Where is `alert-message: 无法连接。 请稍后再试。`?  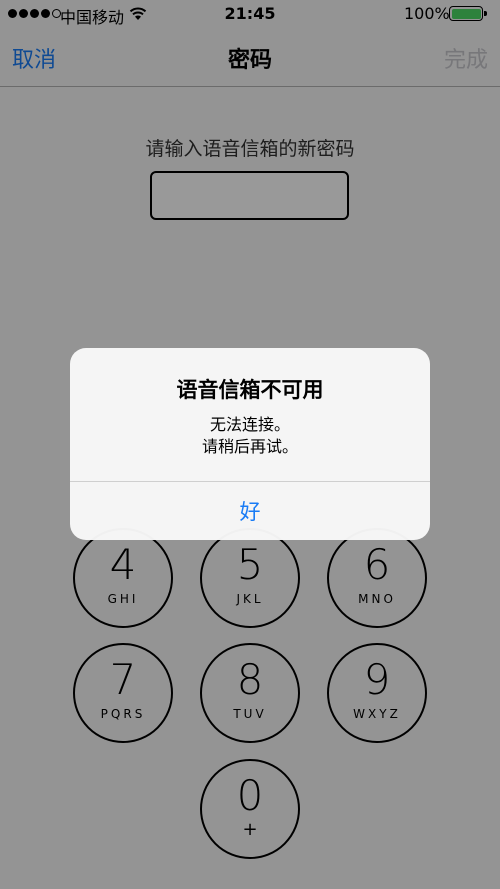
alert-message: 无法连接。 请稍后再试。 is located at coordinates (250, 436).